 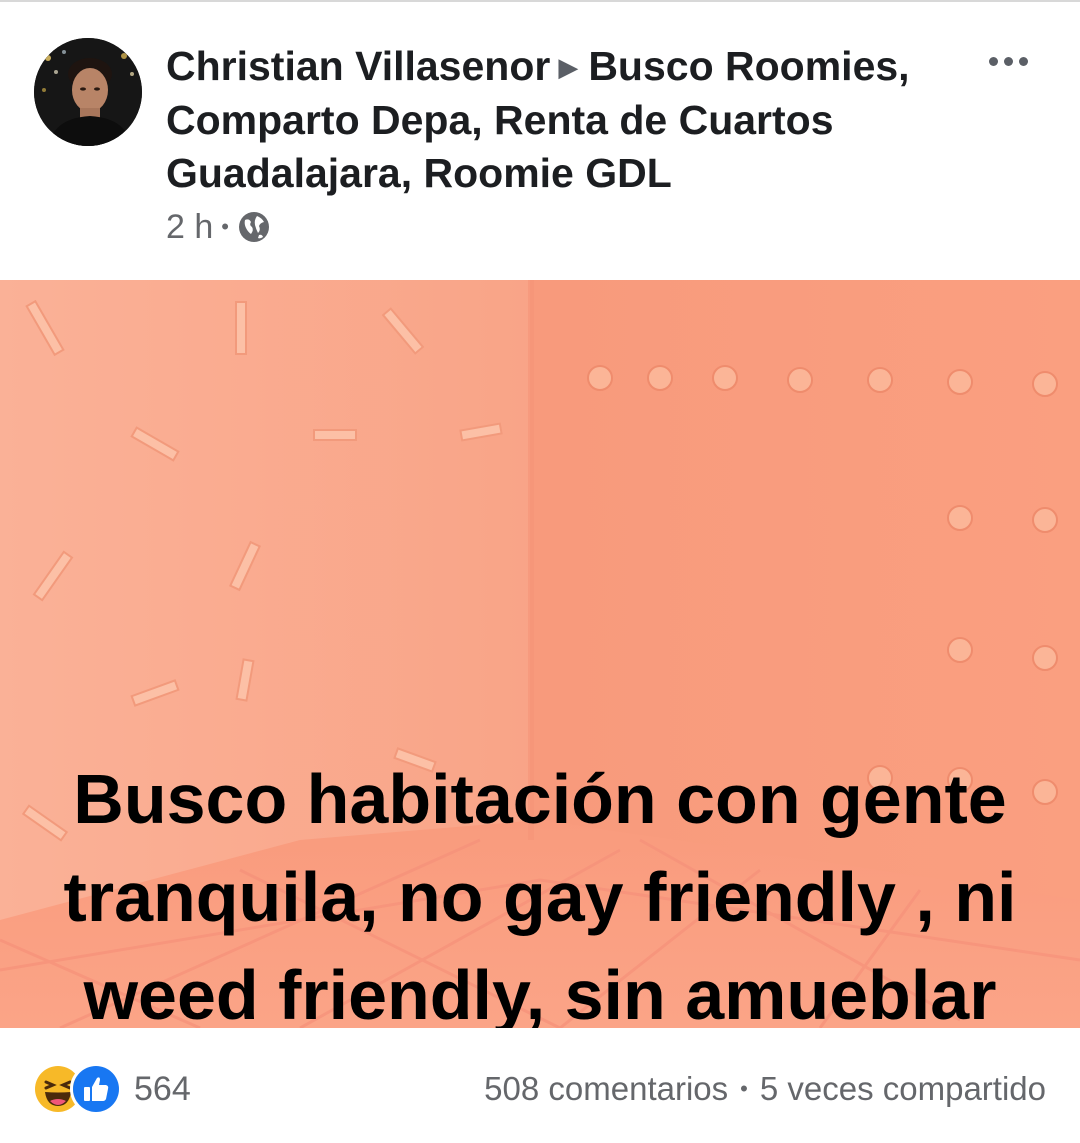 What do you see at coordinates (189, 227) in the screenshot?
I see `post-time: 2 h` at bounding box center [189, 227].